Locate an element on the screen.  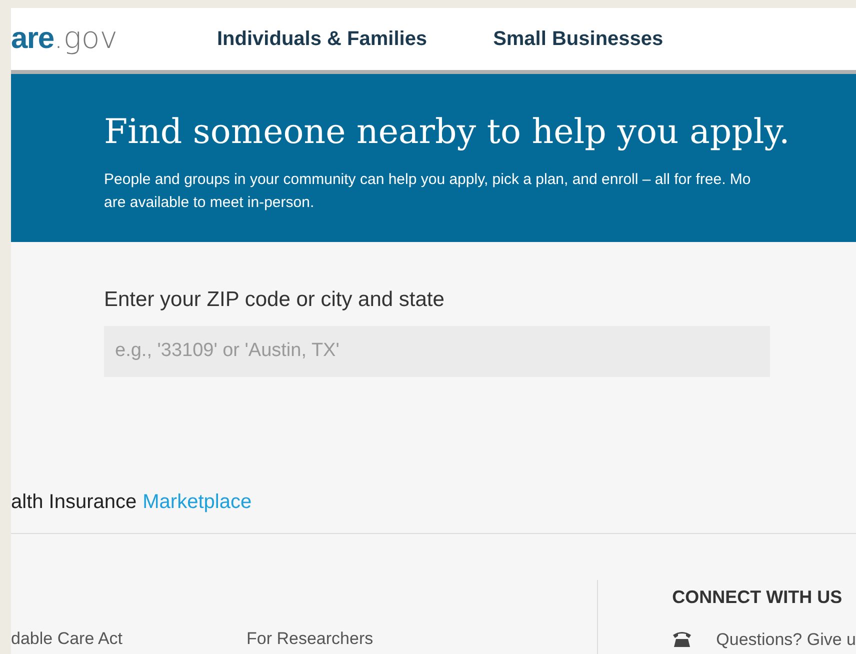
connect-heading: CONNECT WITH US is located at coordinates (758, 597).